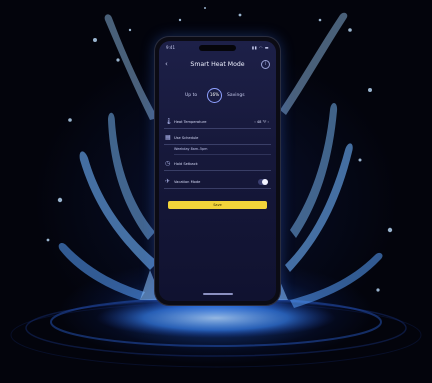  Describe the element at coordinates (168, 163) in the screenshot. I see `clock-icon: ◷` at that location.